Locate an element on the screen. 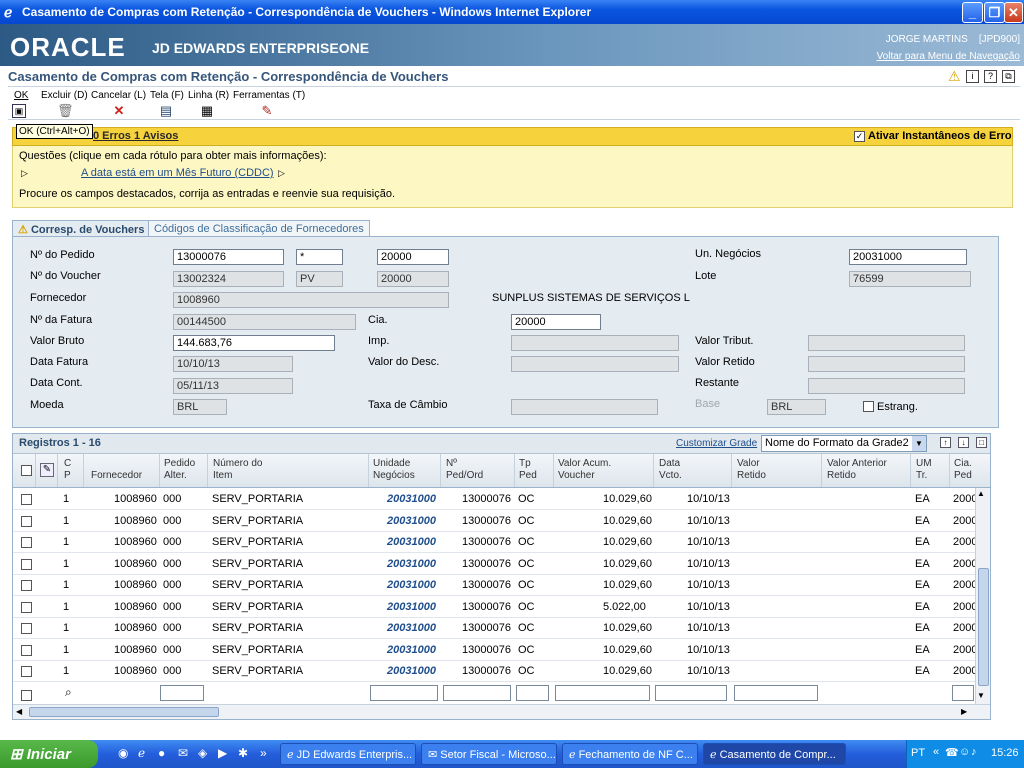 The width and height of the screenshot is (1024, 768). quicklaunch-chrome-icon: ◉ is located at coordinates (123, 753).